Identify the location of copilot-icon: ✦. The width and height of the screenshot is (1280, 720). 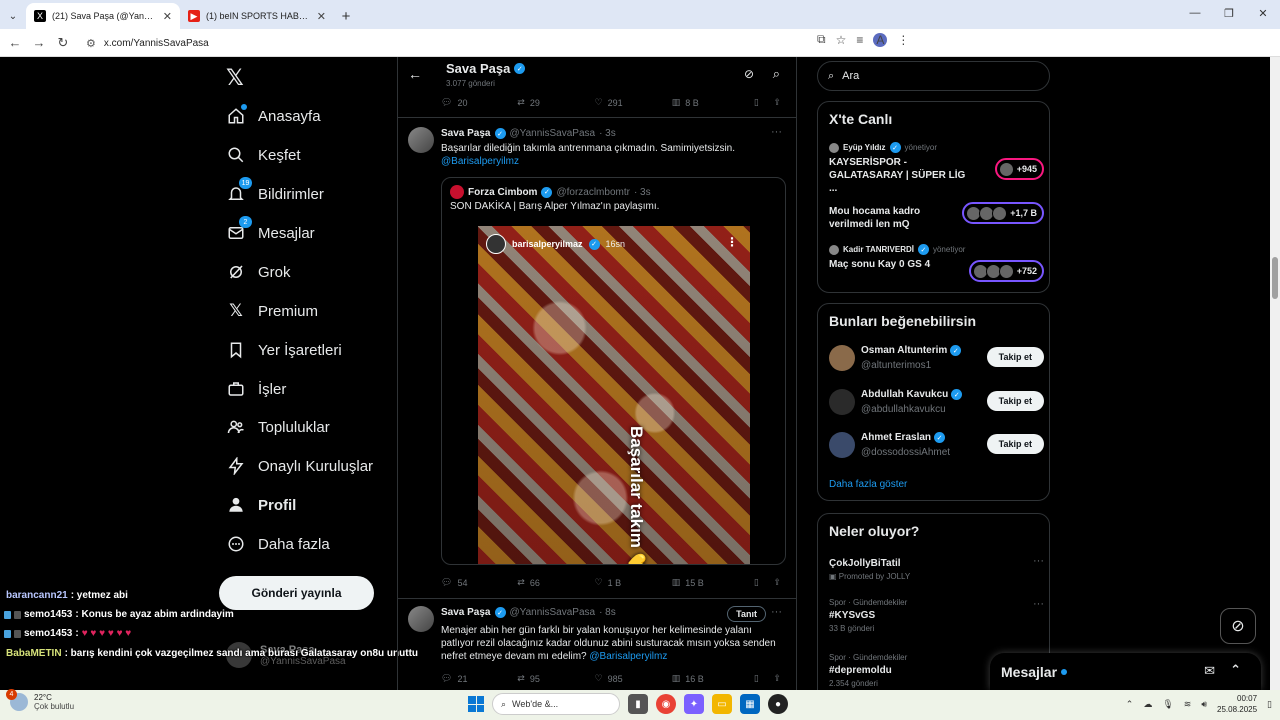
(694, 704).